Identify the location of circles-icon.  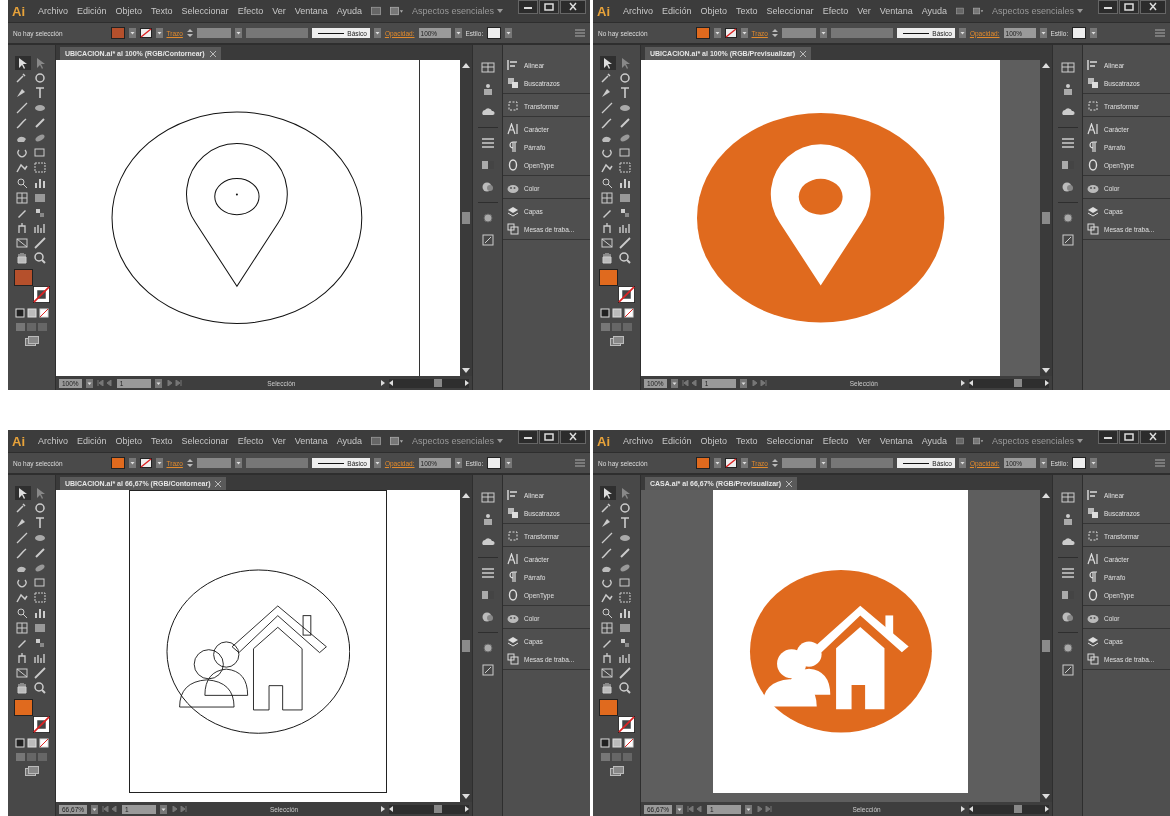
(487, 187).